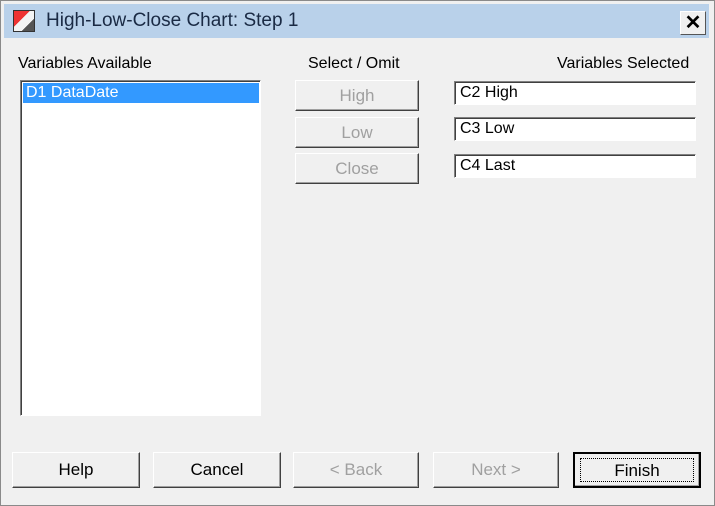  Describe the element at coordinates (357, 168) in the screenshot. I see `close-variable-button: Close` at that location.